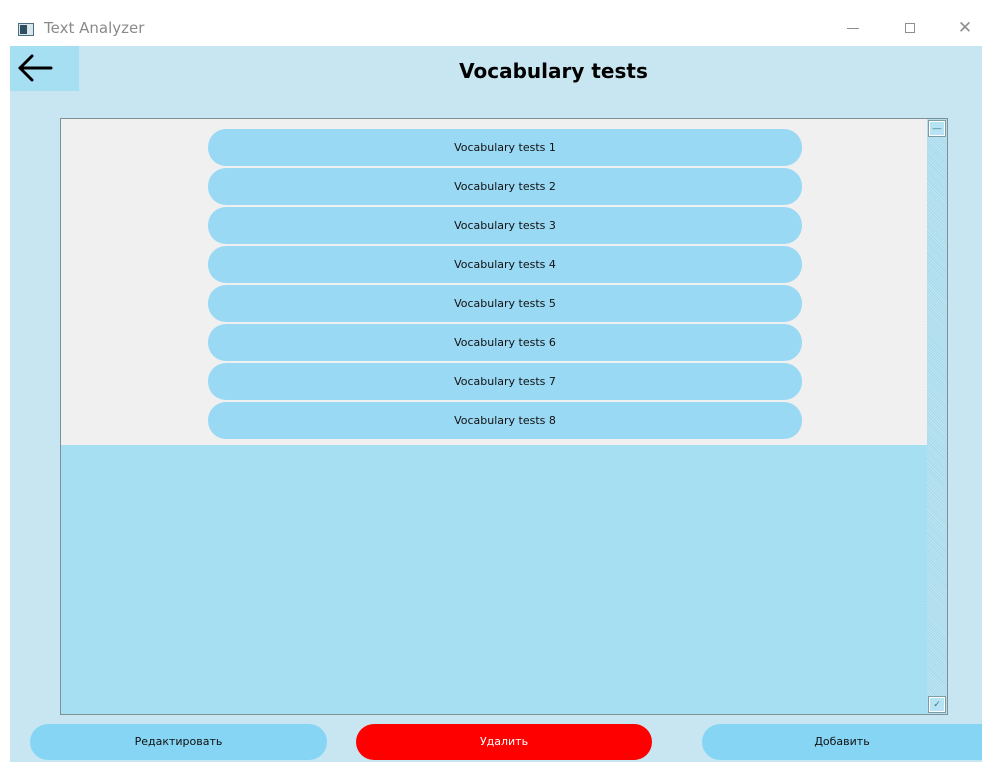  Describe the element at coordinates (505, 381) in the screenshot. I see `list-item: Vocabulary tests 7` at that location.